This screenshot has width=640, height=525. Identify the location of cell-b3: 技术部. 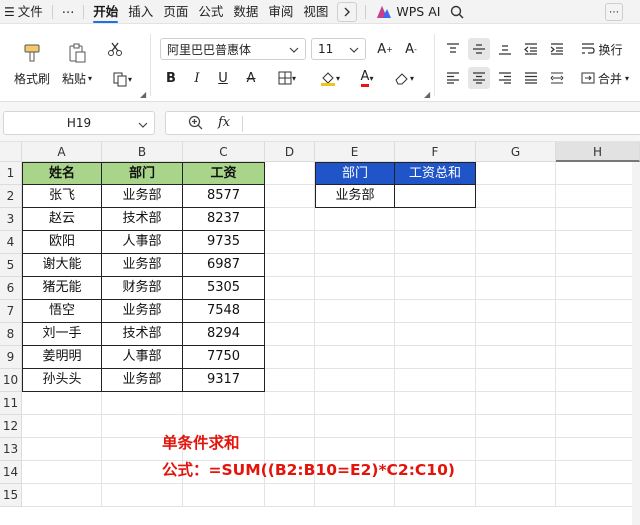
(142, 219).